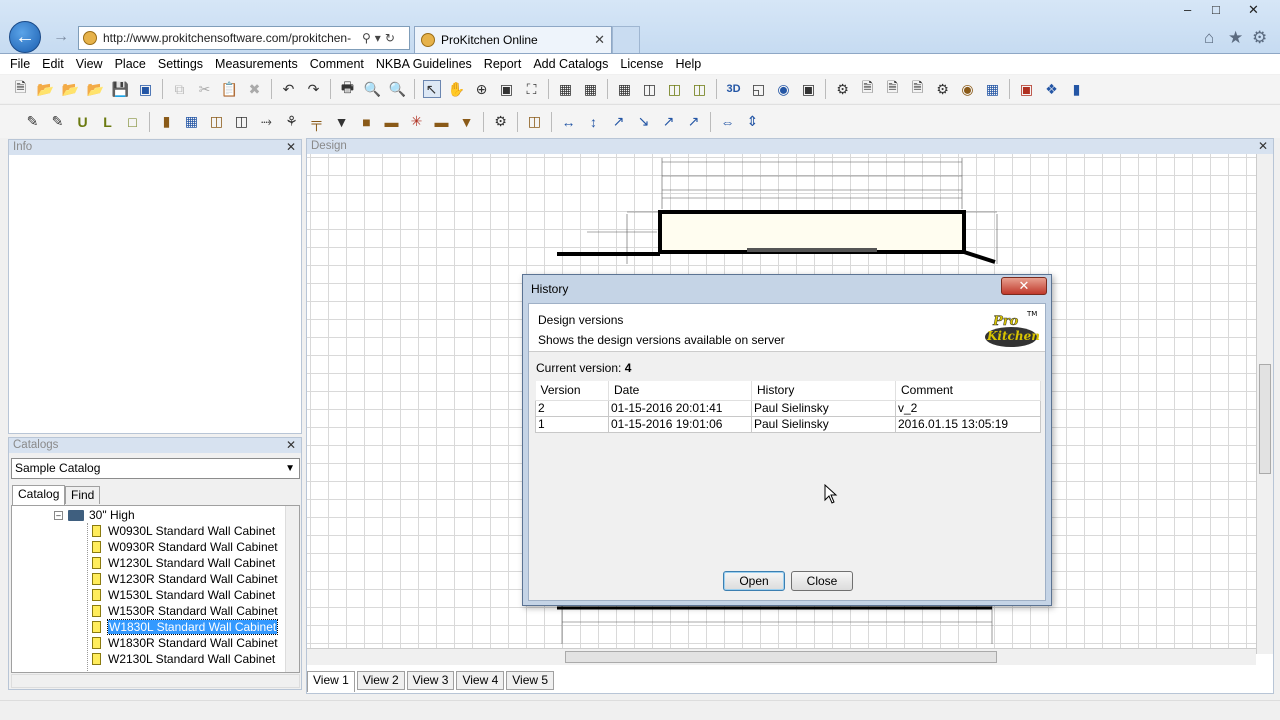  I want to click on countertop-icon: ▬, so click(442, 122).